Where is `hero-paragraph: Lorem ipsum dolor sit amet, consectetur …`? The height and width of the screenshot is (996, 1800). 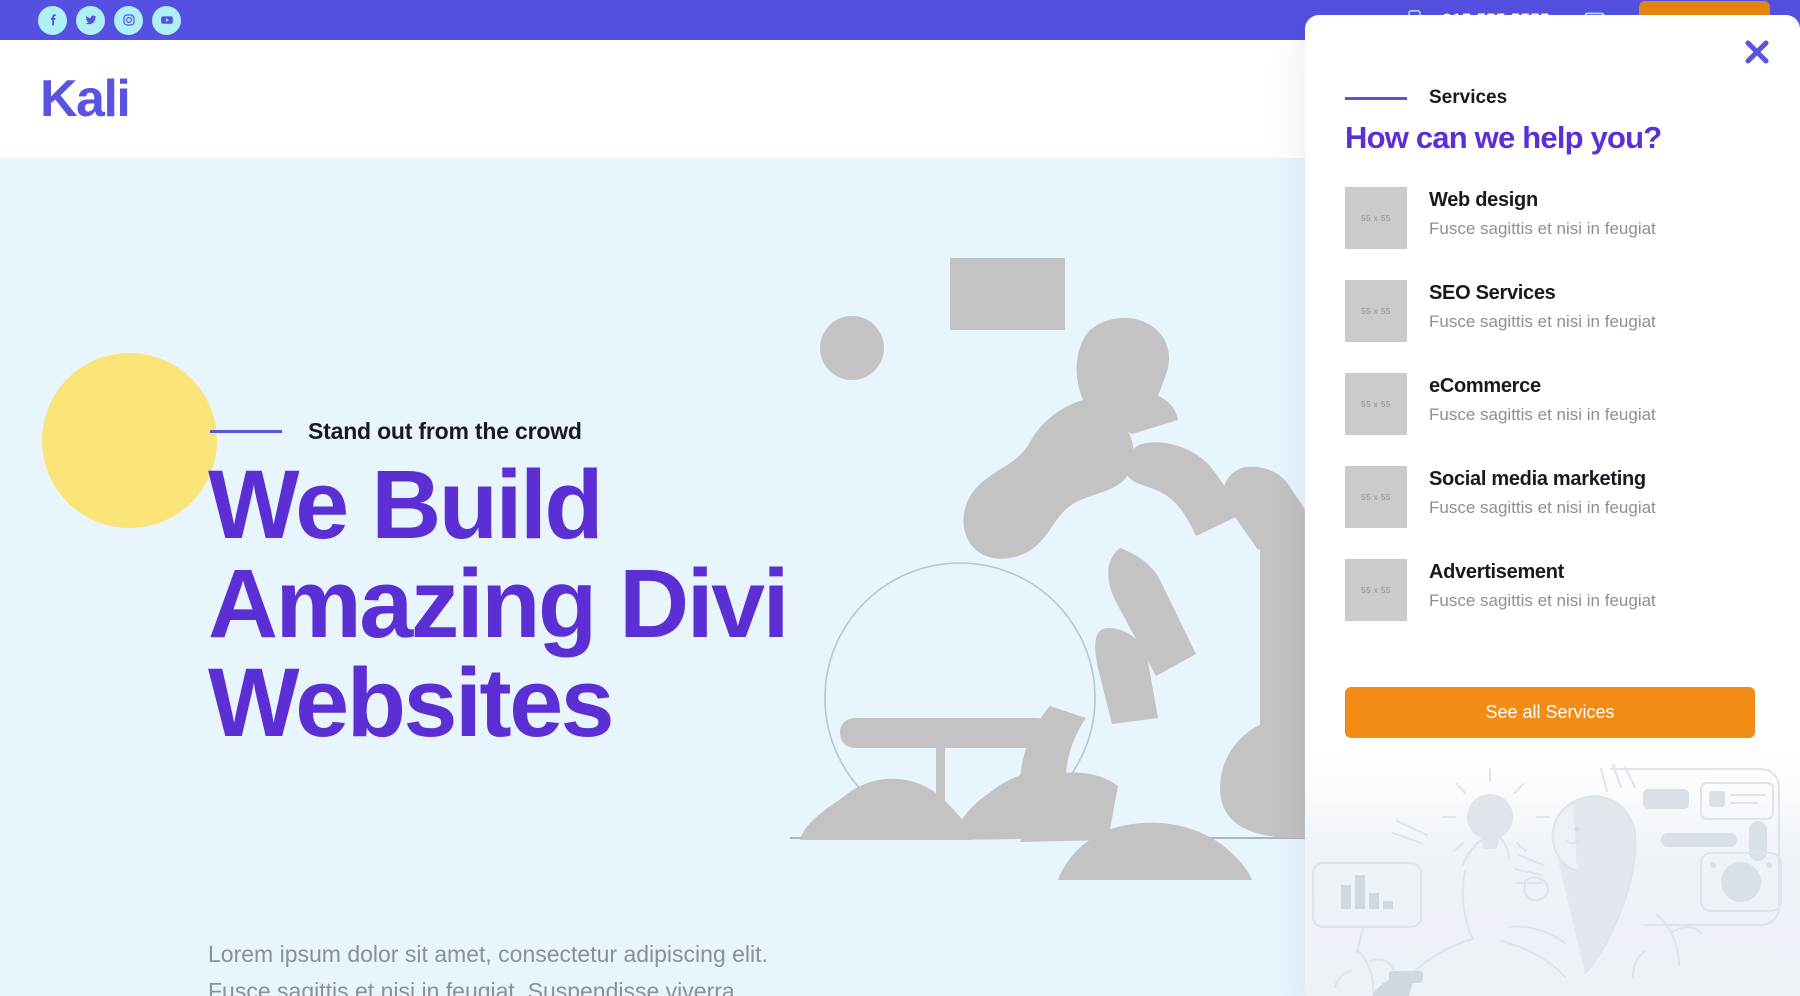
hero-paragraph: Lorem ipsum dolor sit amet, consectetur … is located at coordinates (488, 968).